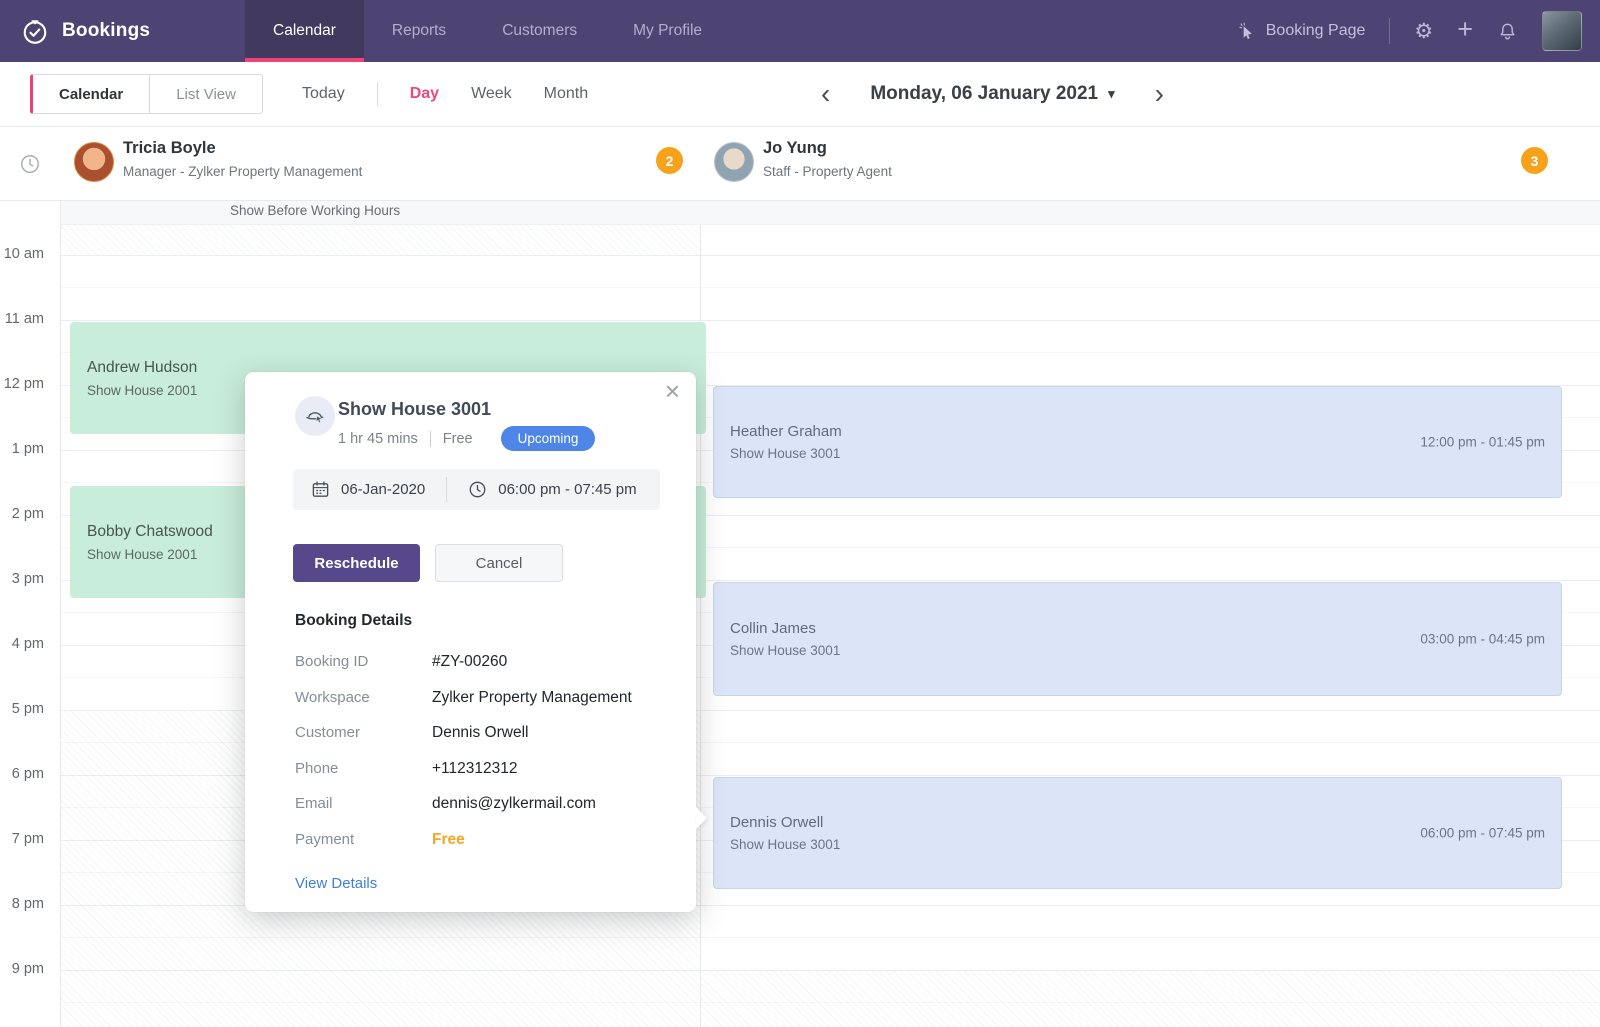 Image resolution: width=1600 pixels, height=1027 pixels. What do you see at coordinates (419, 31) in the screenshot?
I see `nav-tab-reports: Reports` at bounding box center [419, 31].